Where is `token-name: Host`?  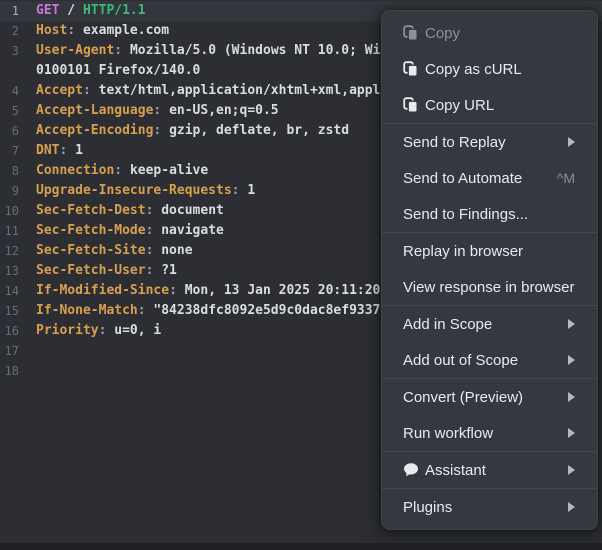
token-name: Host is located at coordinates (52, 30).